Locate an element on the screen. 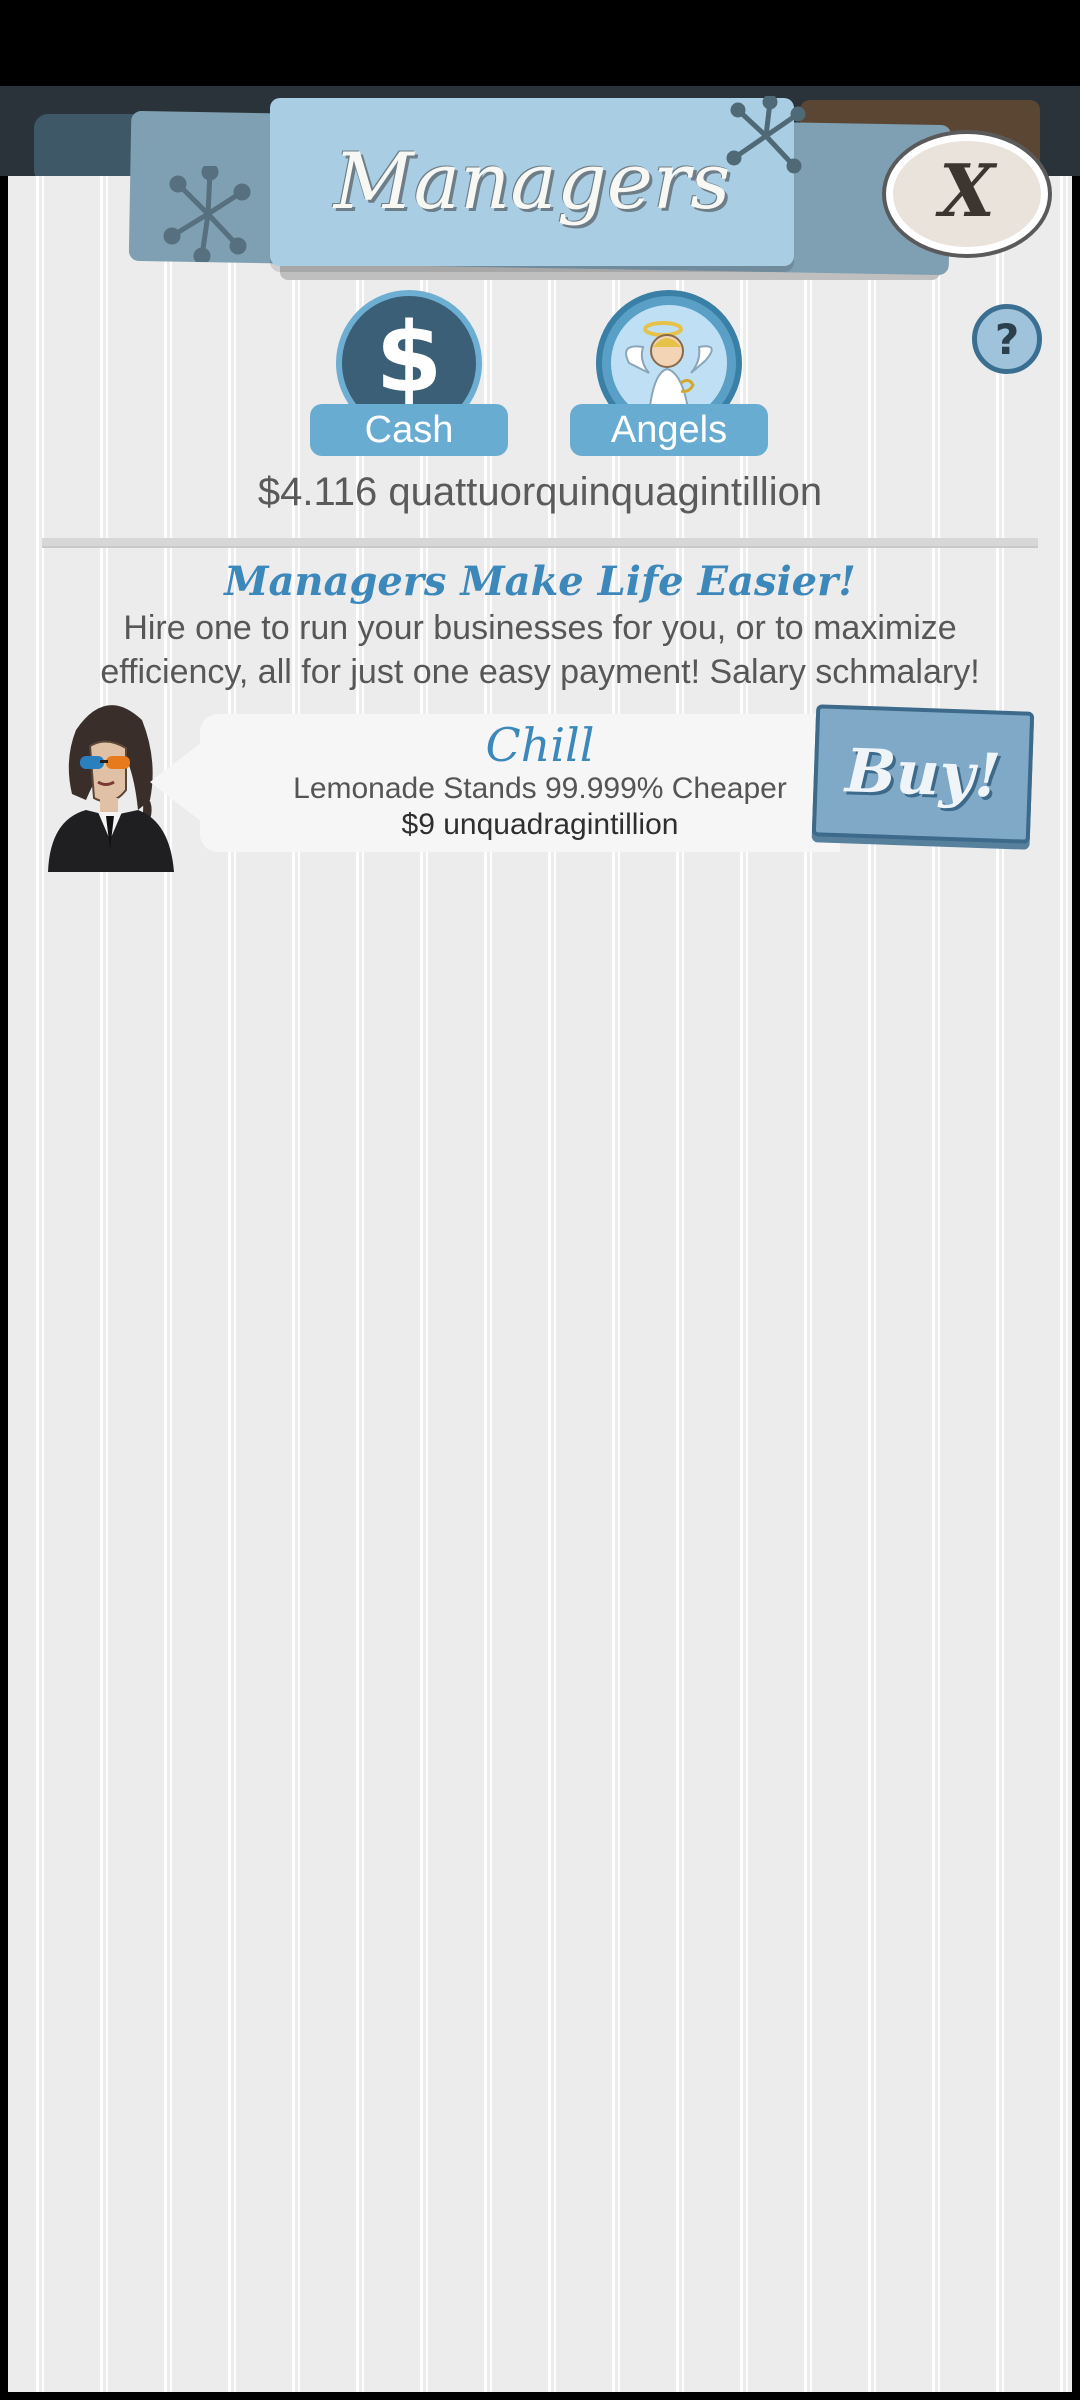 This screenshot has width=1080, height=2400. tab-angels: Angels is located at coordinates (669, 373).